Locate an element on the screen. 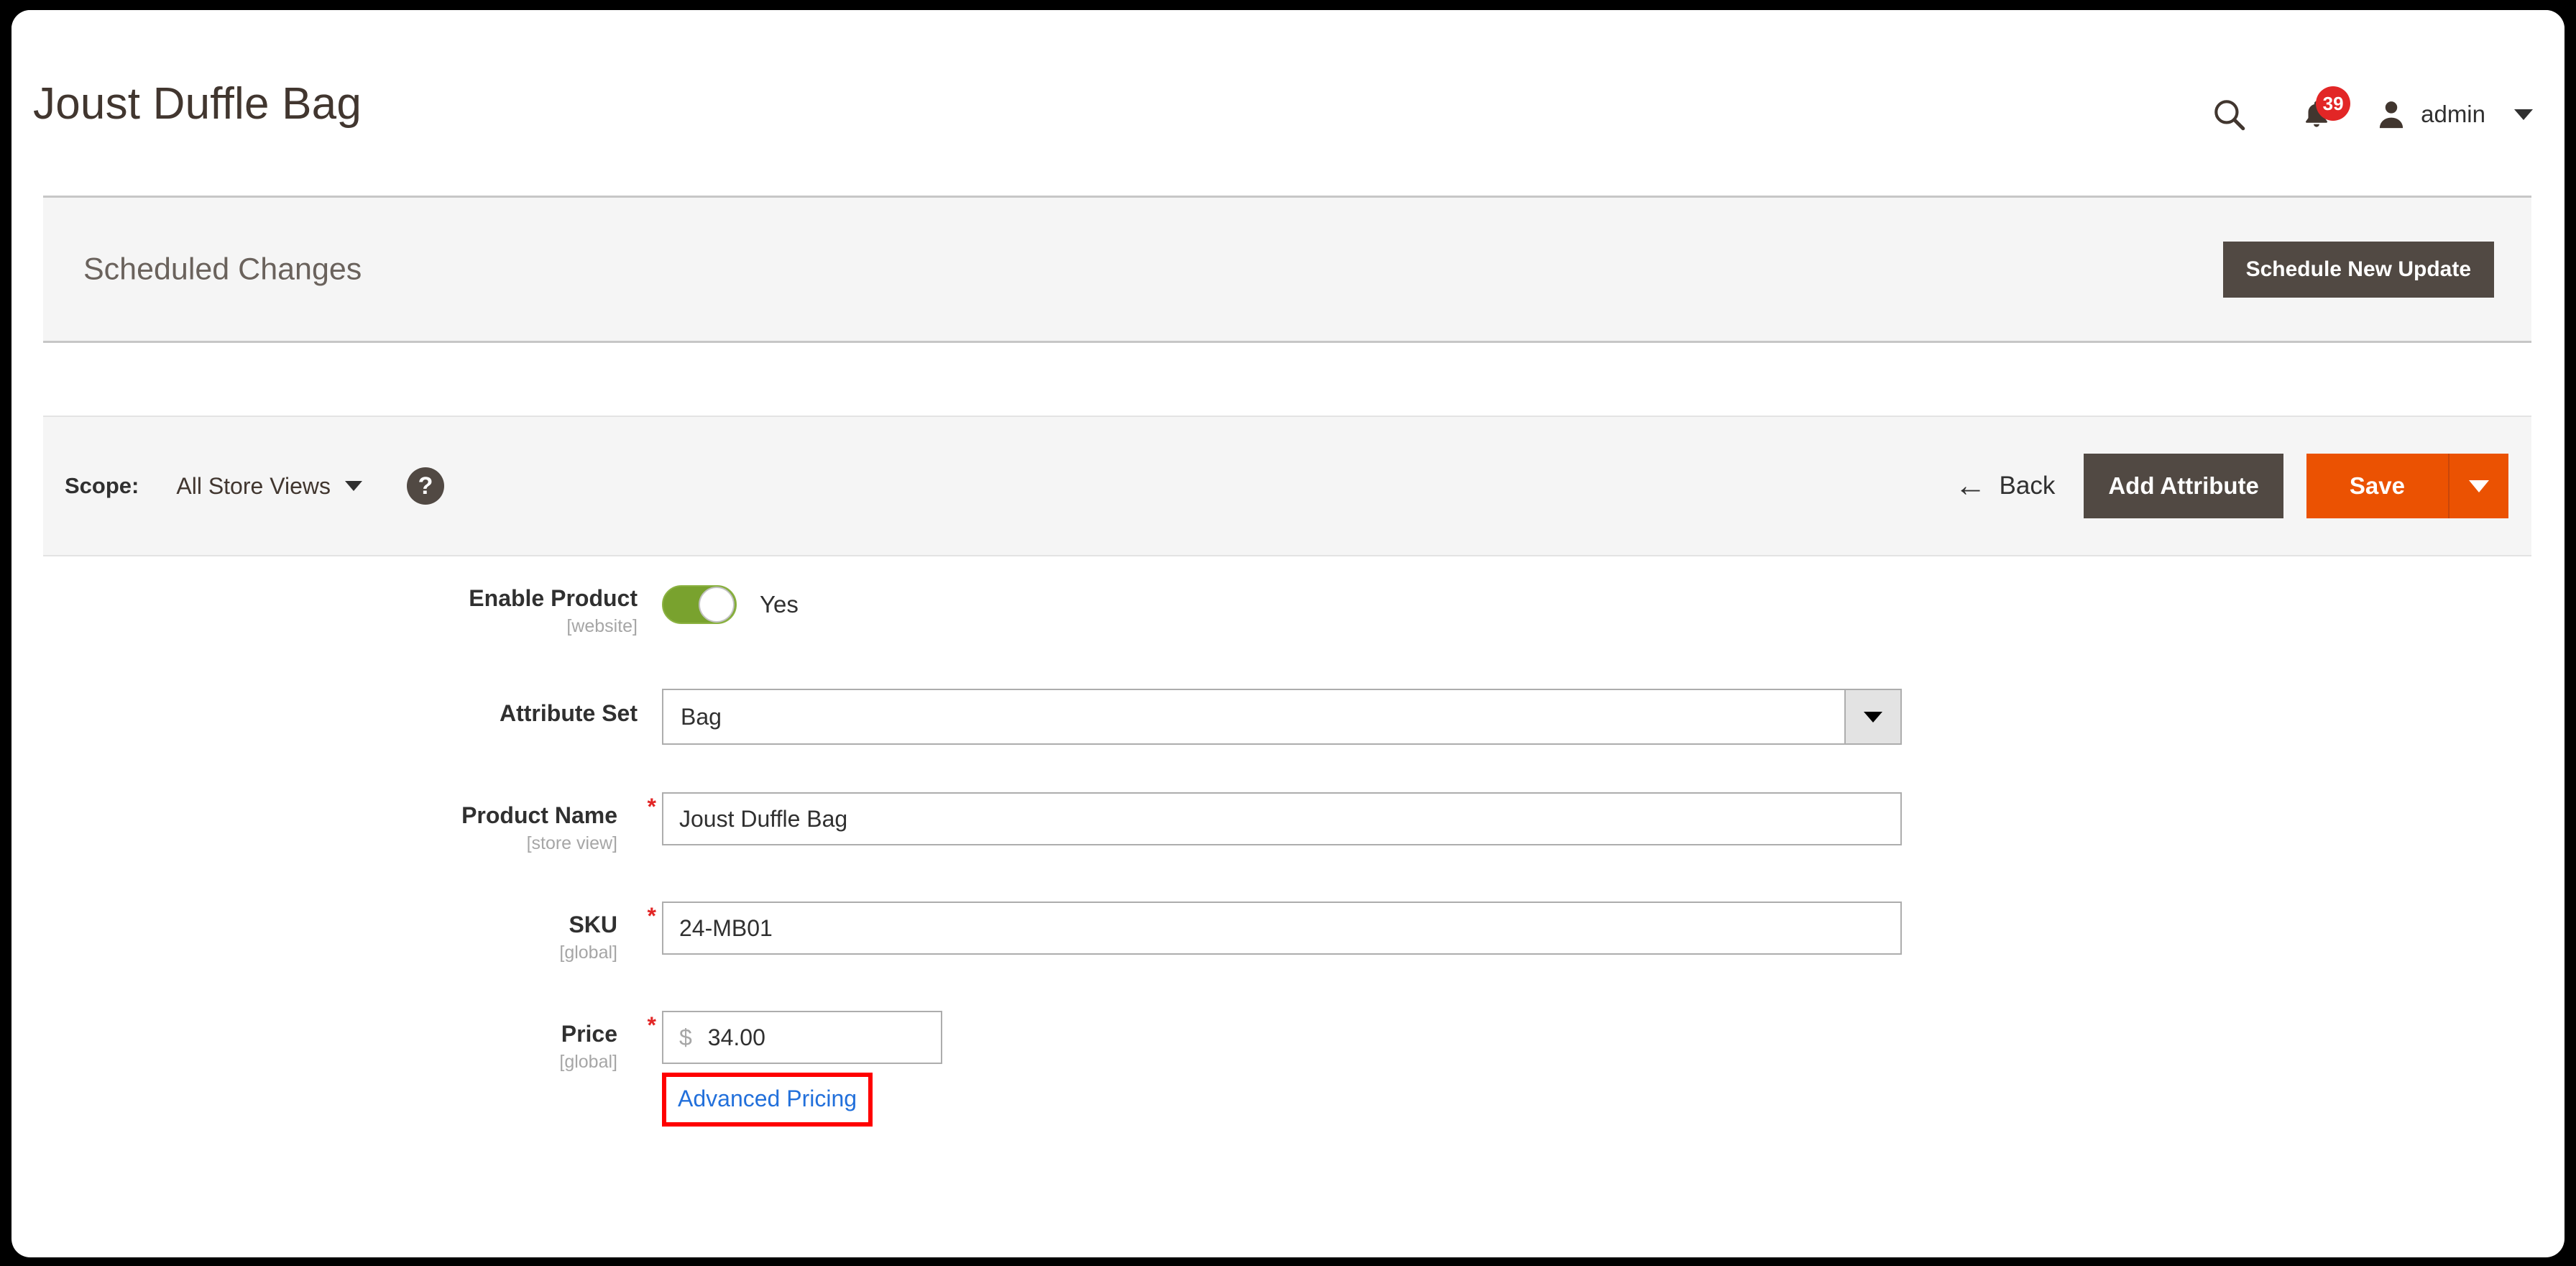 The width and height of the screenshot is (2576, 1266). enable-product-toggle-wrap: Yes is located at coordinates (1613, 604).